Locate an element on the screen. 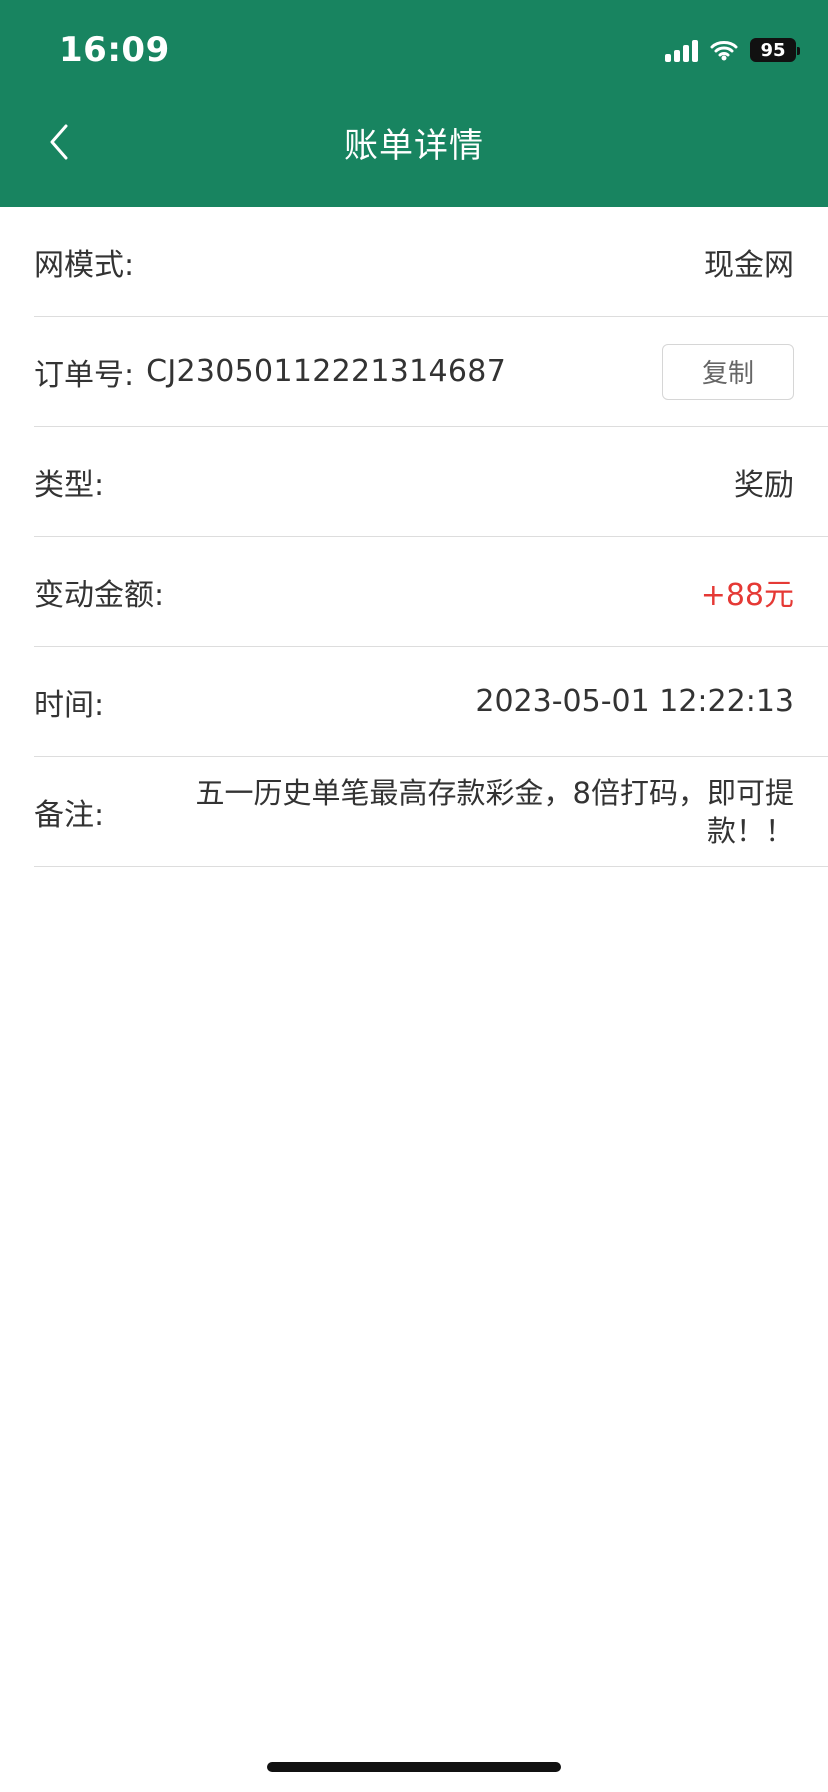 This screenshot has height=1792, width=828. wifi-icon is located at coordinates (724, 51).